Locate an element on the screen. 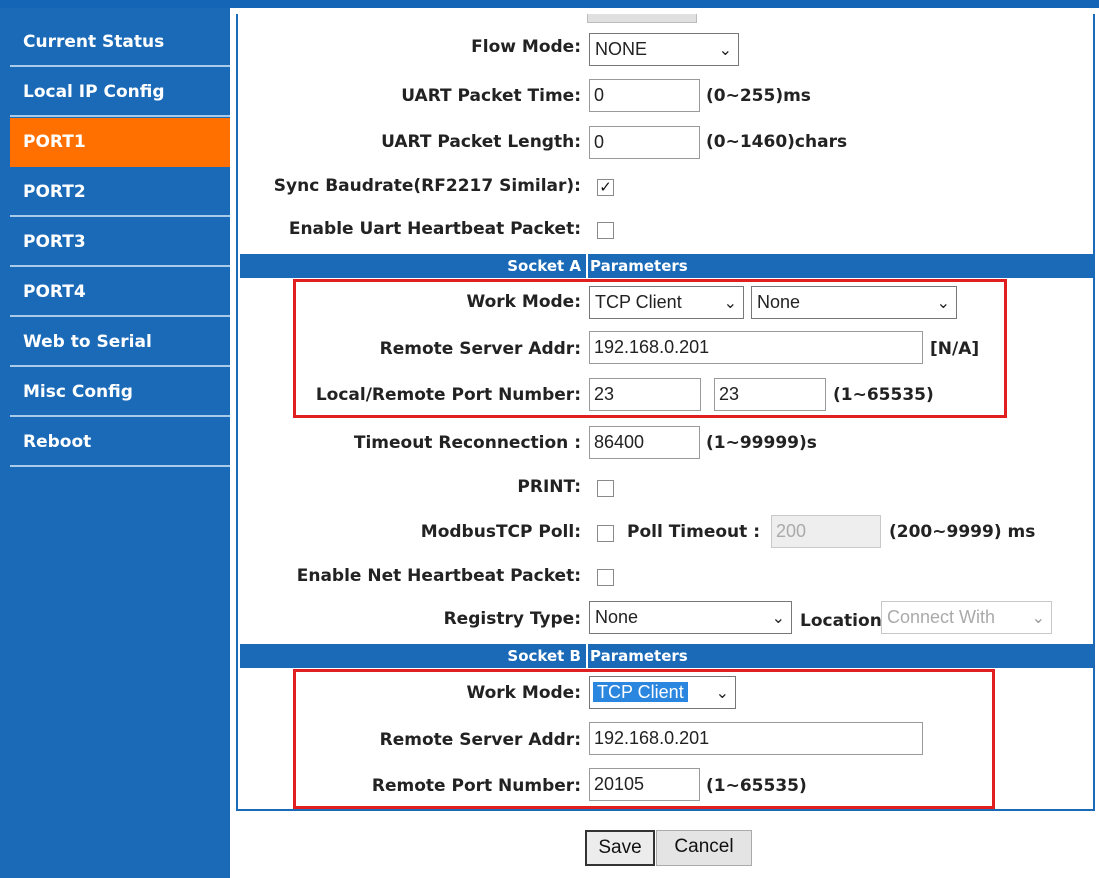 The width and height of the screenshot is (1099, 878). nav-item-port4: PORT4 is located at coordinates (120, 292).